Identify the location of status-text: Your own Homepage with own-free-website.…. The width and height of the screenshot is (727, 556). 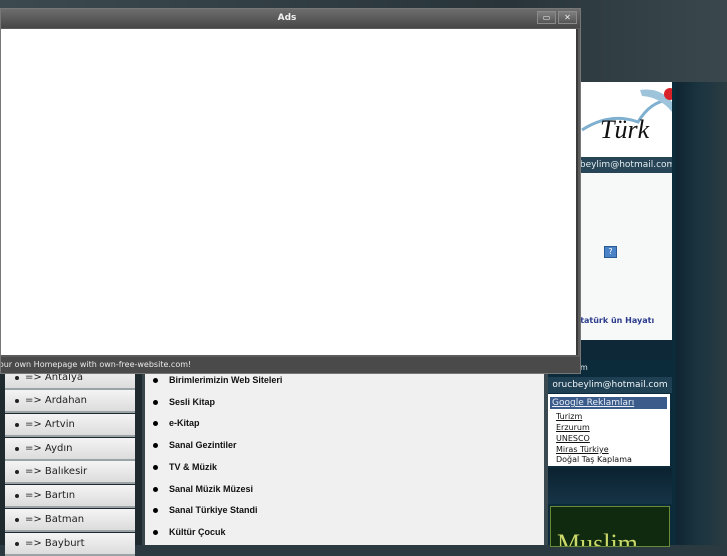
(96, 364).